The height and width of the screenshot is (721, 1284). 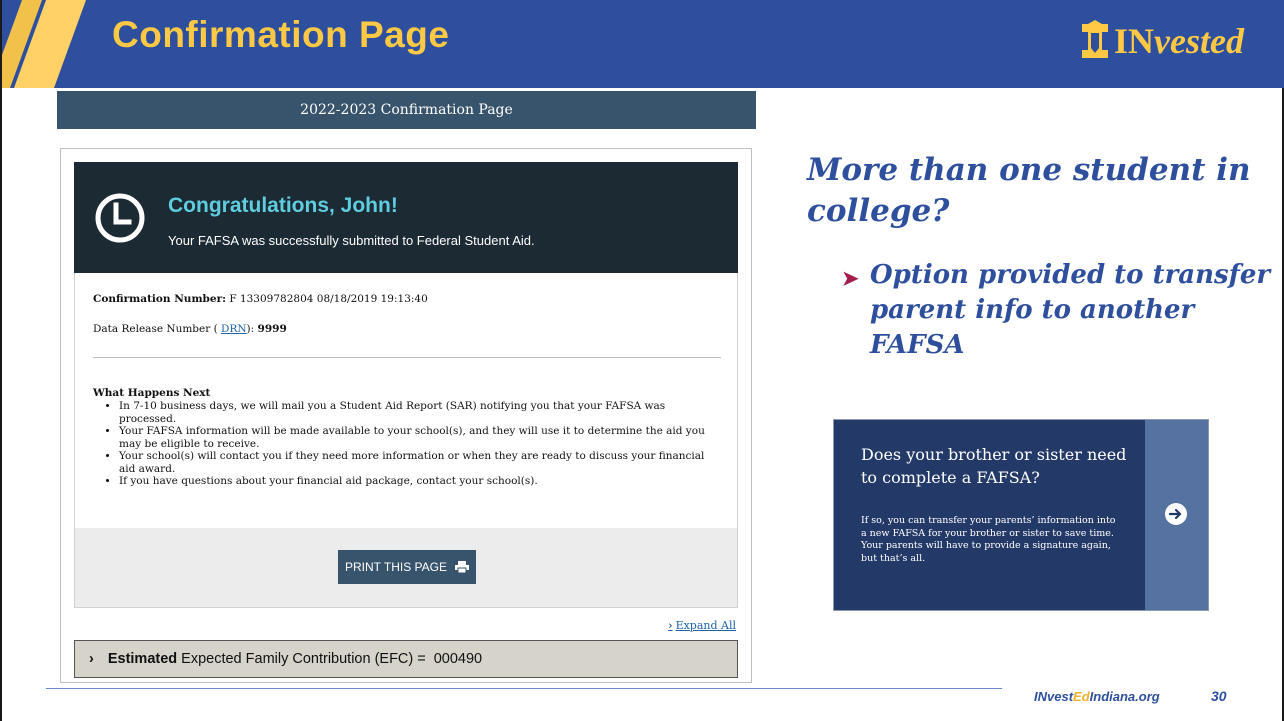 I want to click on drn-suffix: ):, so click(x=252, y=329).